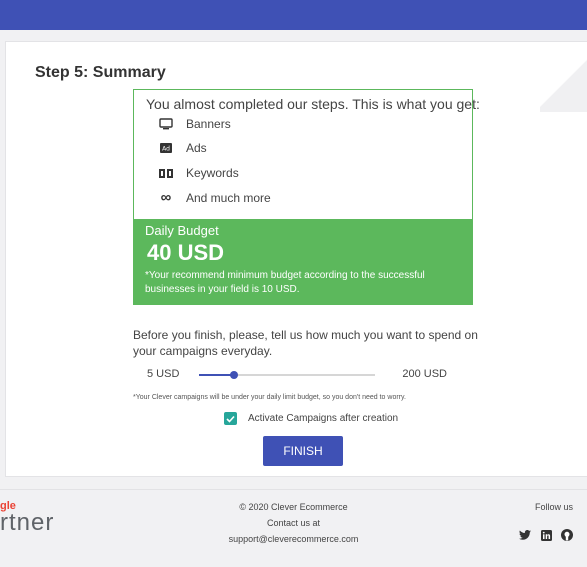 The height and width of the screenshot is (567, 587). What do you see at coordinates (208, 124) in the screenshot?
I see `feature-label: Banners` at bounding box center [208, 124].